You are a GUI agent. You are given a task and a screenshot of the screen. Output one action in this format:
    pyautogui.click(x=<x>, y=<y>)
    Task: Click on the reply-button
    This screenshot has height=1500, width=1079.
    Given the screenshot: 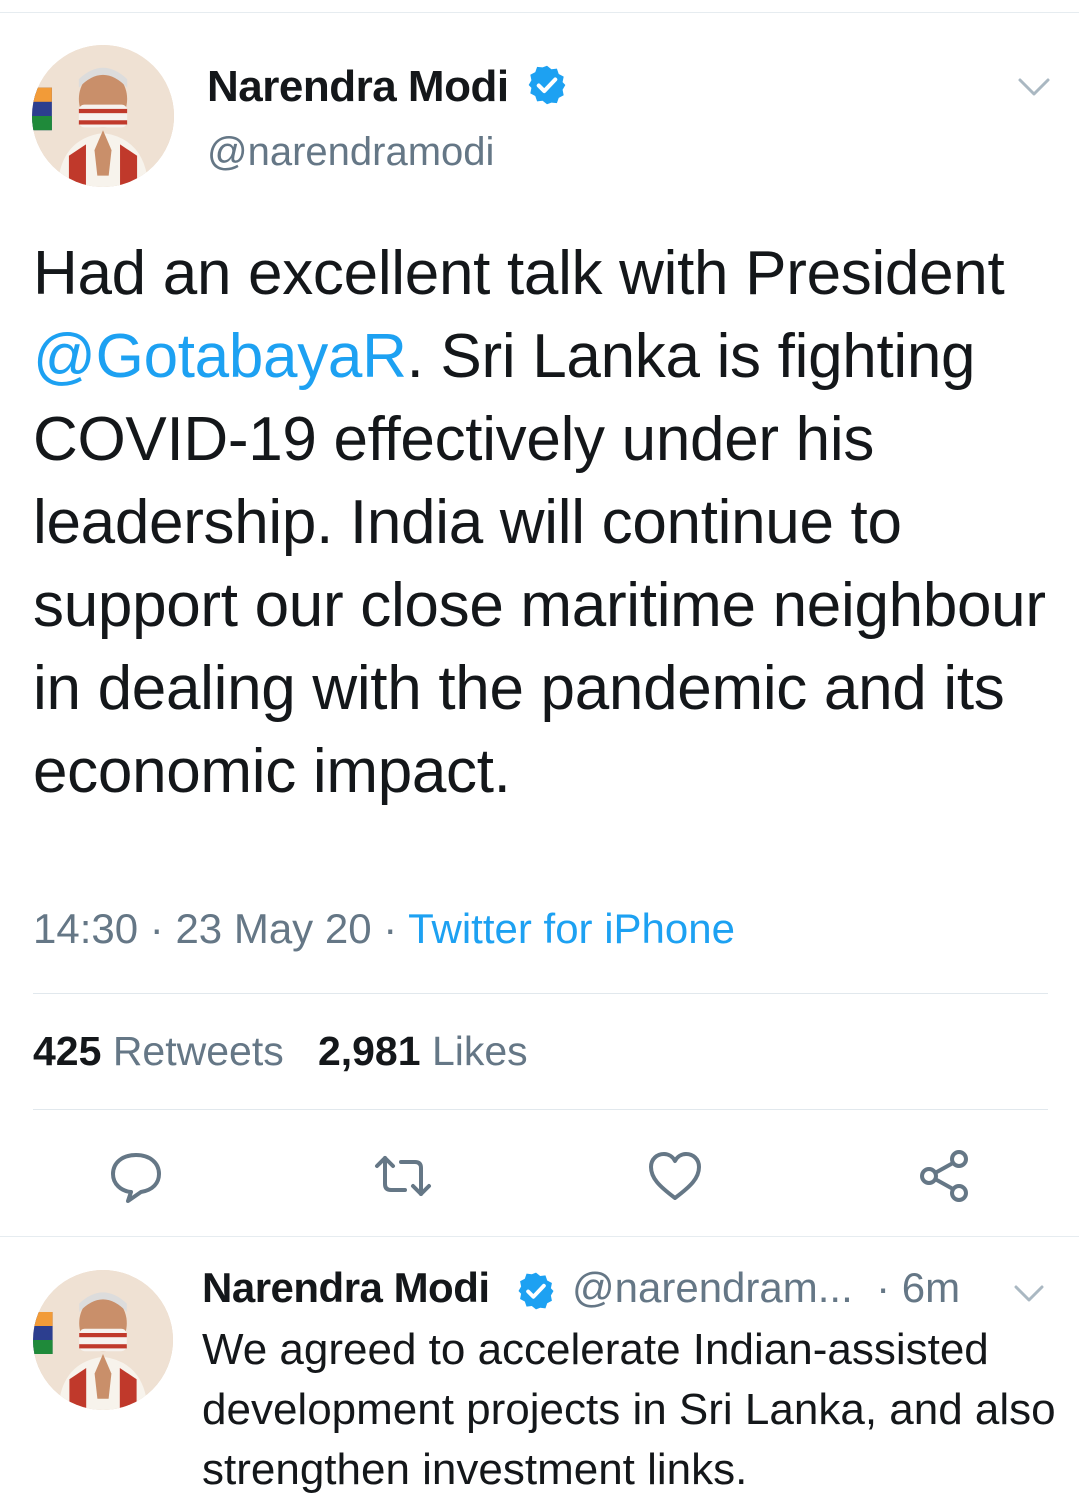 What is the action you would take?
    pyautogui.click(x=136, y=1176)
    